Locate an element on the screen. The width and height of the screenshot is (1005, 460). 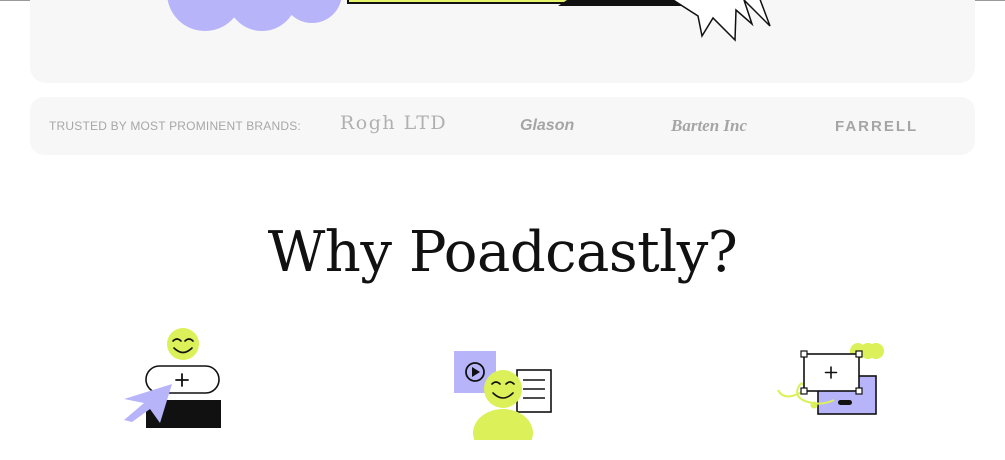
brands-label: TRUSTED BY MOST PROMINENT BRANDS: is located at coordinates (175, 126).